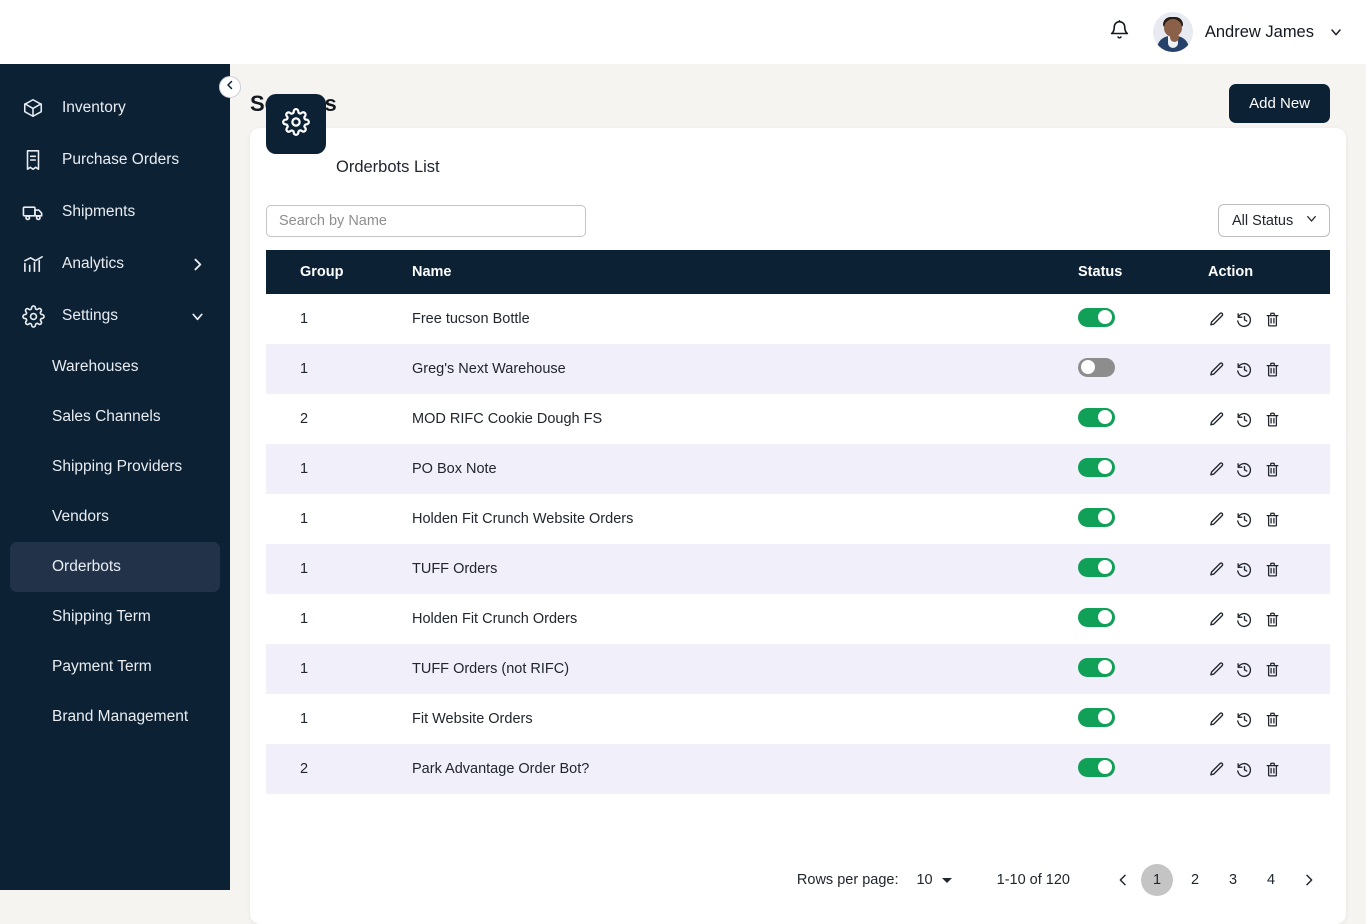 The height and width of the screenshot is (924, 1366). I want to click on sidebar-item-vendors: Vendors, so click(115, 517).